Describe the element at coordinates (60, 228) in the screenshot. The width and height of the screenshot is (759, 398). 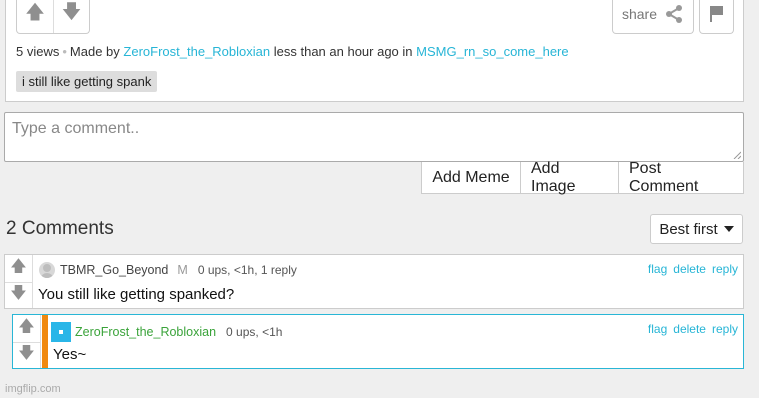
I see `comments-heading: 2 Comments` at that location.